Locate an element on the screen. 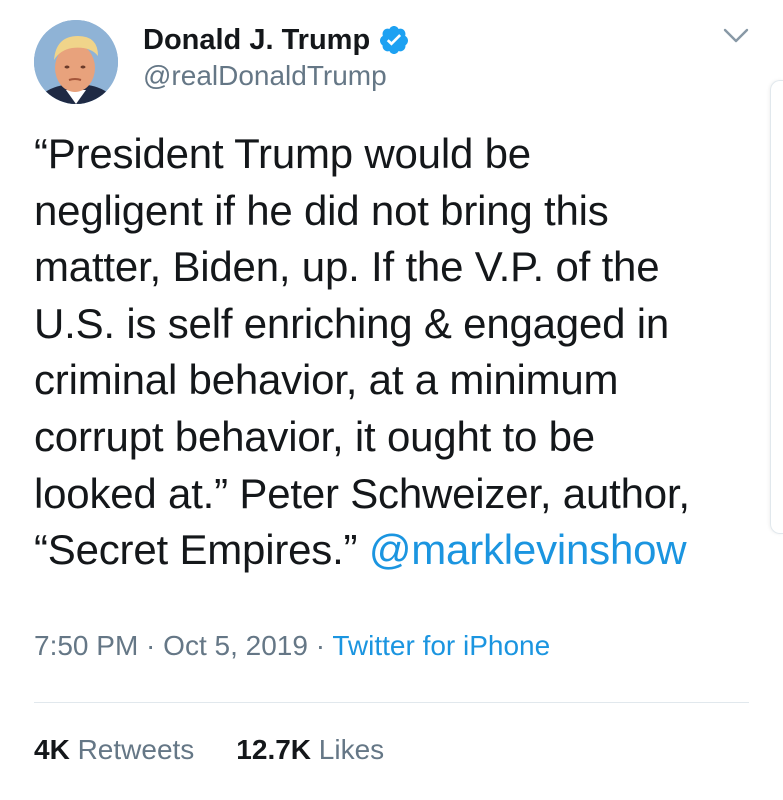 The width and height of the screenshot is (783, 800). scroll-edge is located at coordinates (776, 307).